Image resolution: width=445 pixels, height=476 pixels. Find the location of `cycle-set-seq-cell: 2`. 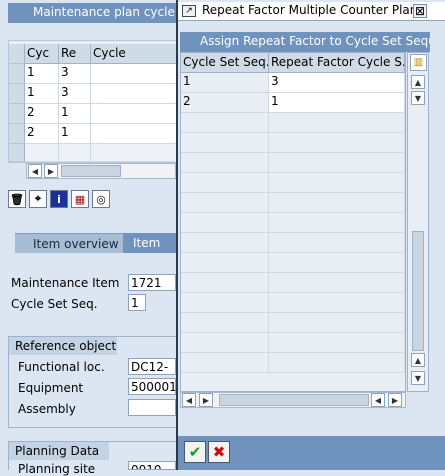

cycle-set-seq-cell: 2 is located at coordinates (225, 103).